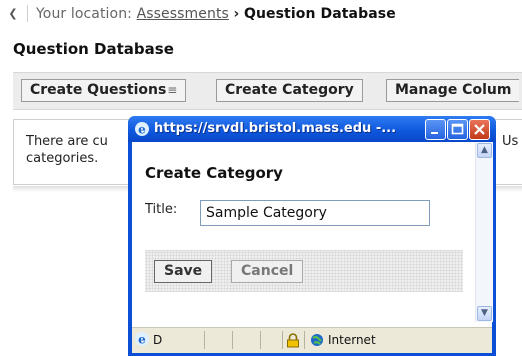 This screenshot has width=522, height=356. I want to click on popup-button-bar: Save Cancel, so click(304, 271).